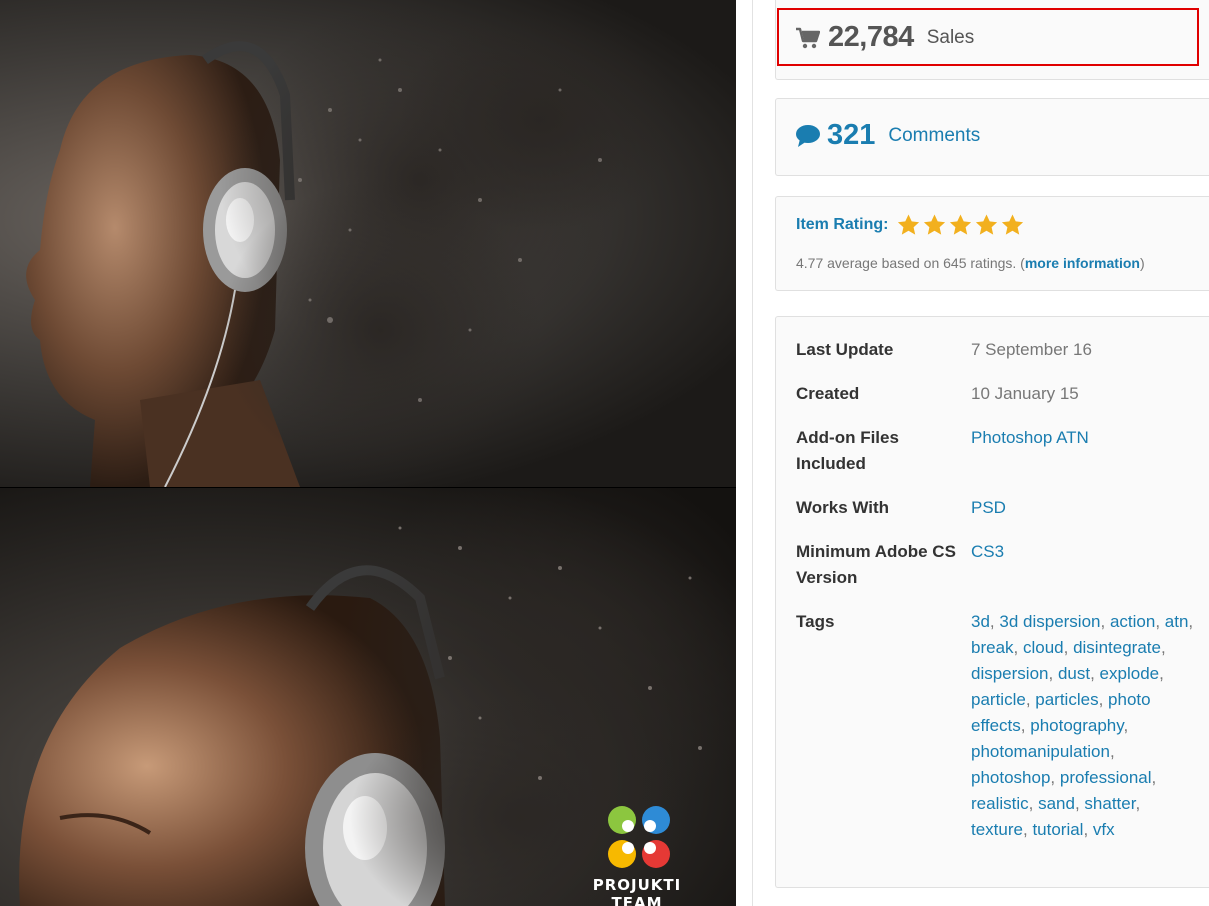  Describe the element at coordinates (1083, 552) in the screenshot. I see `attribute-value-link: CS3` at that location.